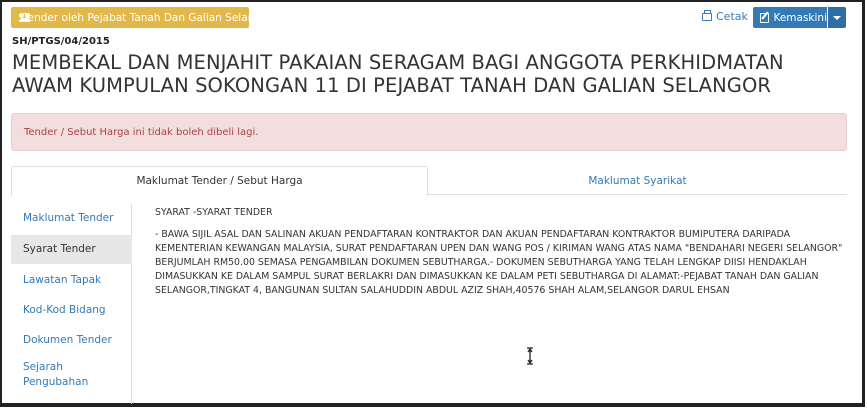 The image size is (867, 410). I want to click on update-button: Kemaskini, so click(790, 17).